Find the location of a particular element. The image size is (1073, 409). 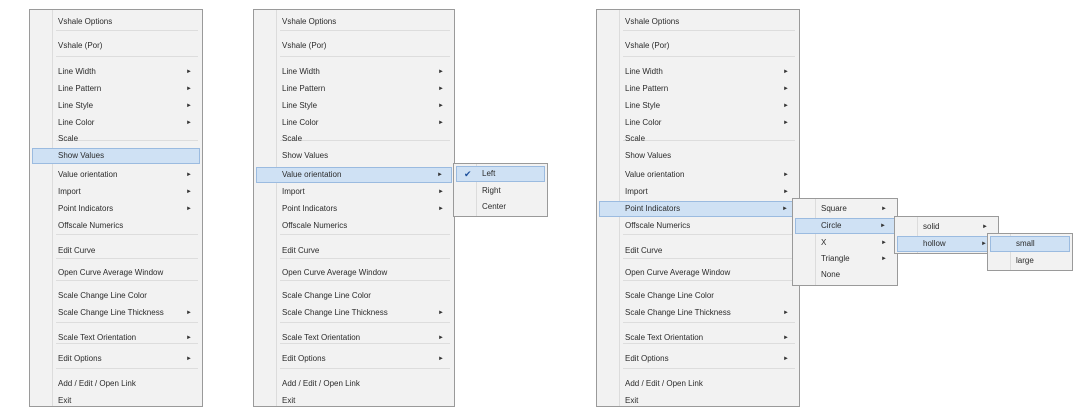

submenu-item-right: Right is located at coordinates (500, 191).